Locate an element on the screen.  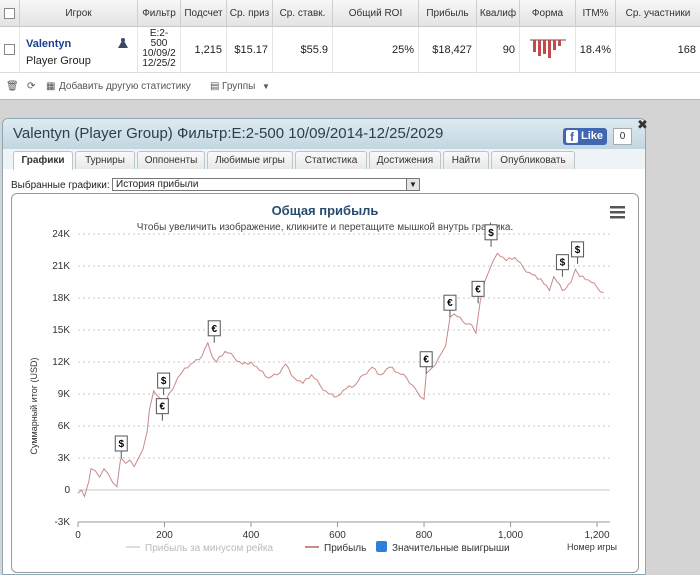
qualif-value: 90 is located at coordinates (498, 50).